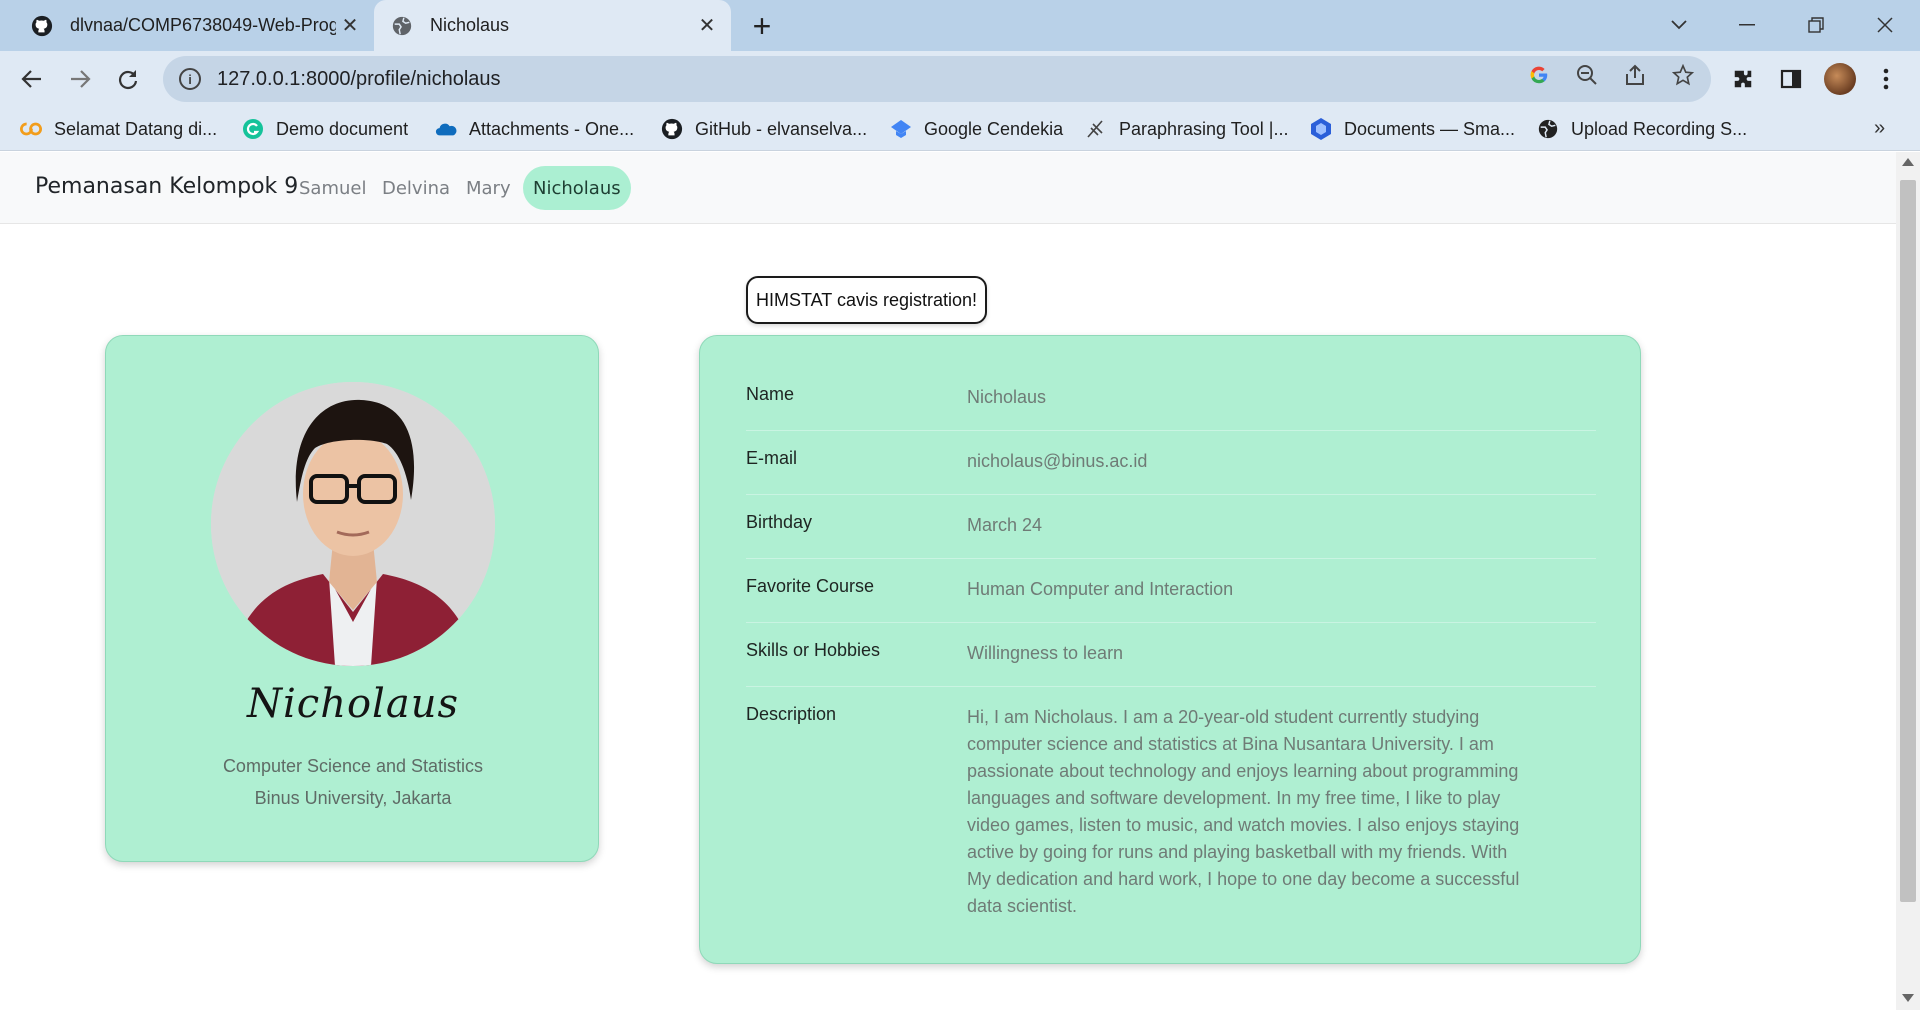 This screenshot has height=1010, width=1920. What do you see at coordinates (1587, 75) in the screenshot?
I see `zoom-out-icon` at bounding box center [1587, 75].